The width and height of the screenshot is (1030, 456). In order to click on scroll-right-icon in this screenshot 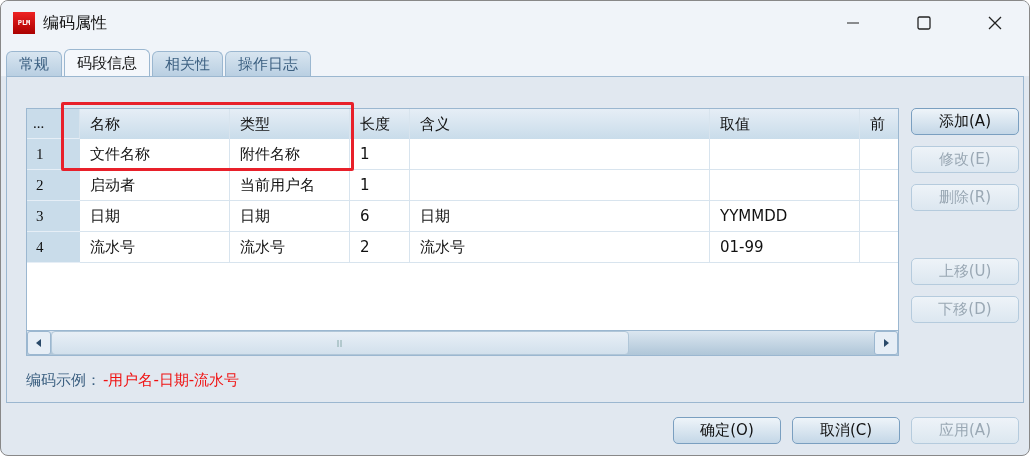, I will do `click(886, 343)`.